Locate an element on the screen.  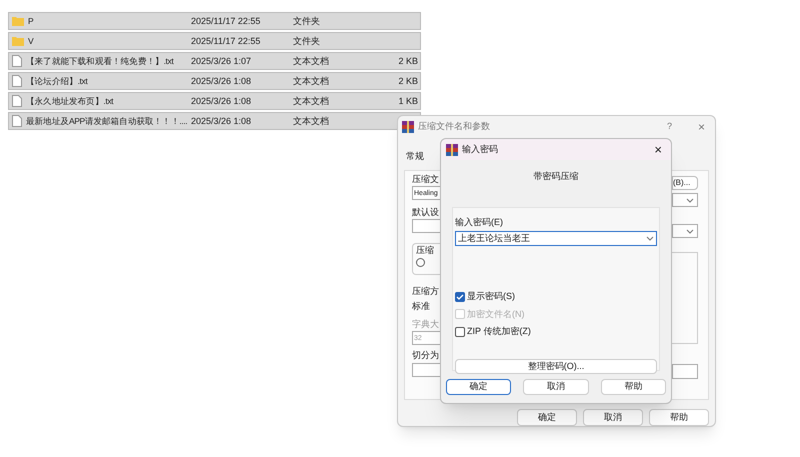
field-label: 输入密码(E) is located at coordinates (479, 222).